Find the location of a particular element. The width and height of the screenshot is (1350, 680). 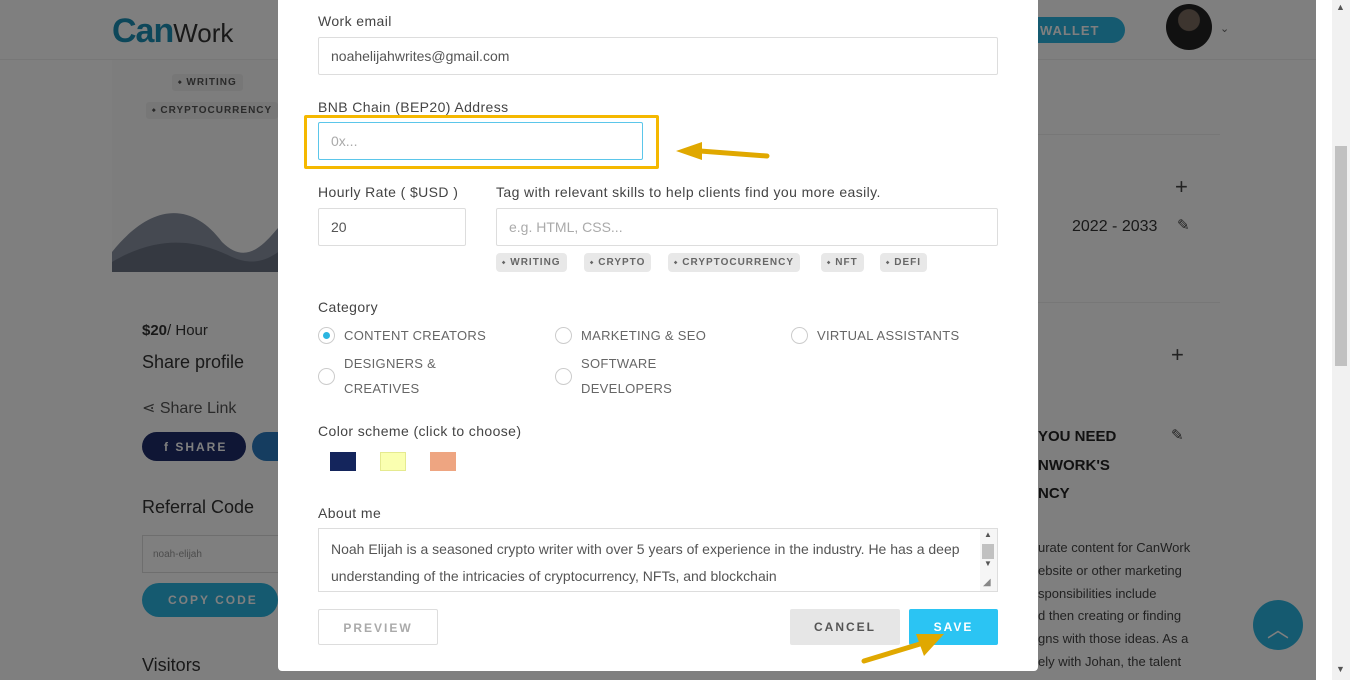

hourly-rate-field is located at coordinates (392, 227).